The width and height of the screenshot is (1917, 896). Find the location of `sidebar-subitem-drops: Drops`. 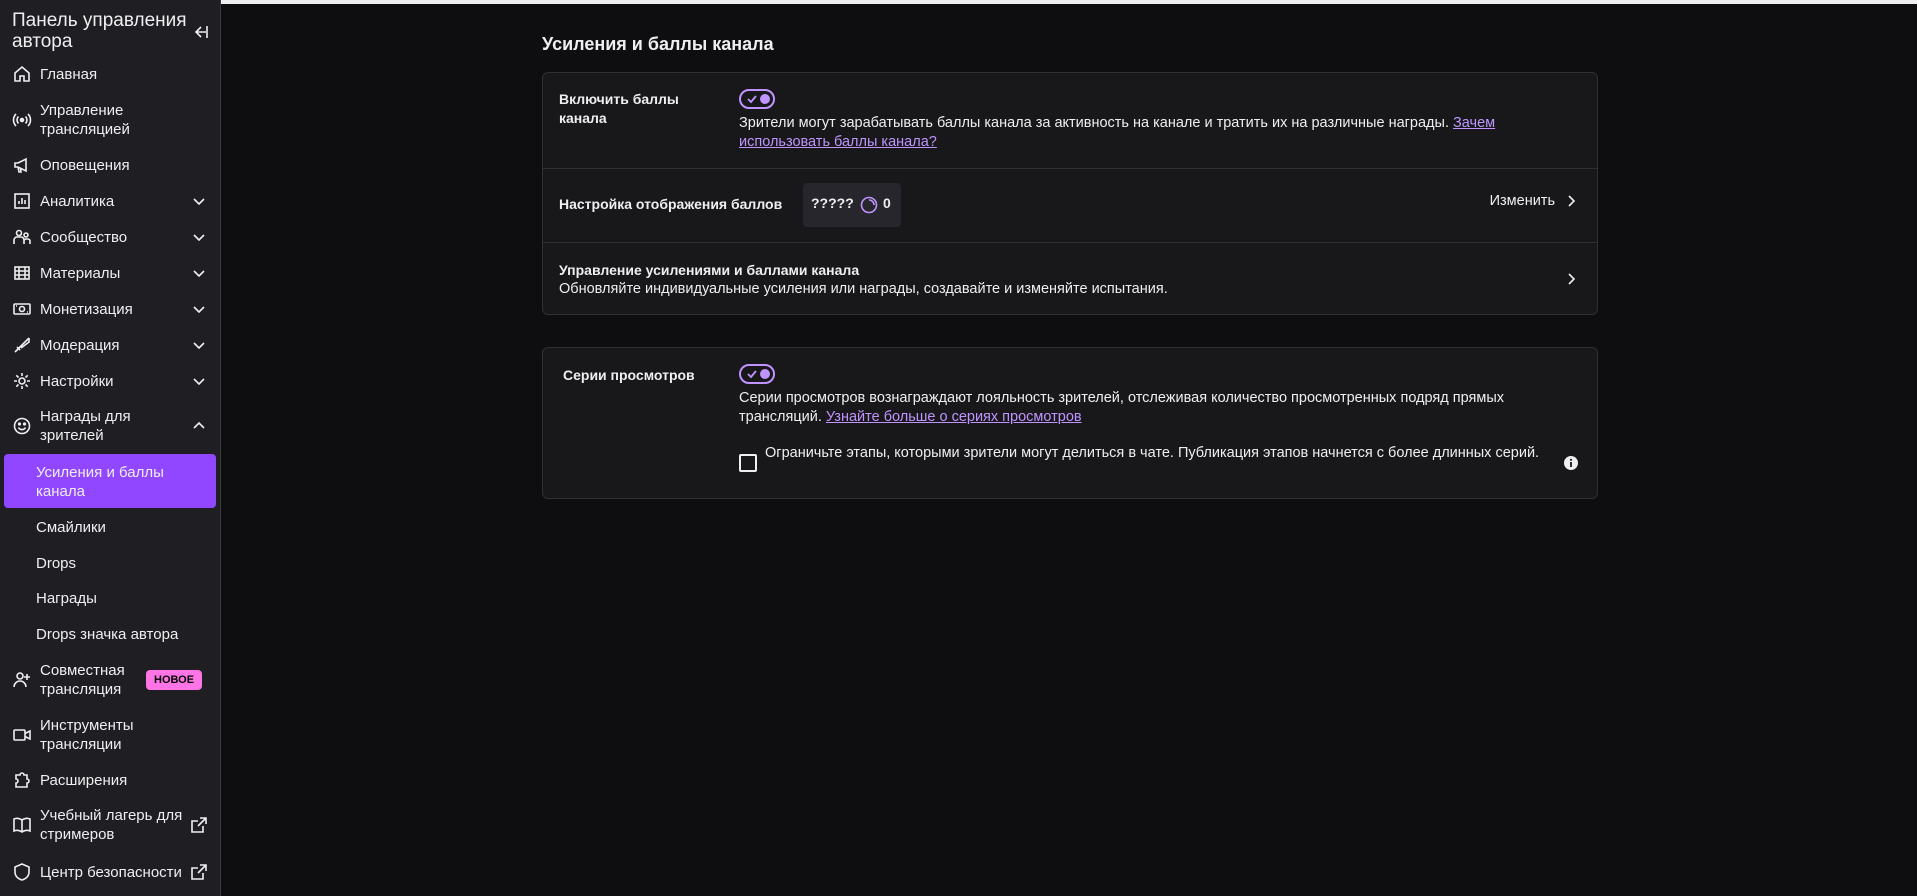

sidebar-subitem-drops: Drops is located at coordinates (56, 563).